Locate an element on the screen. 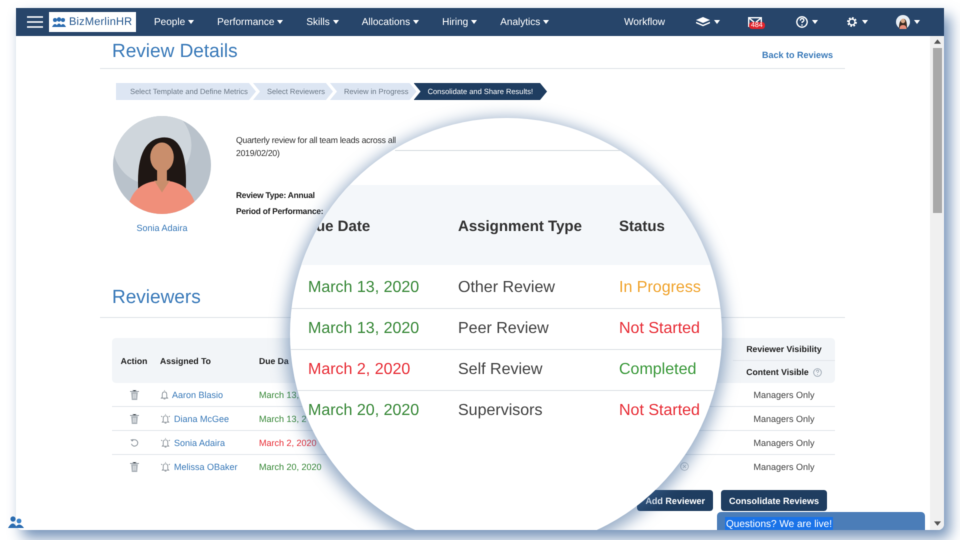 Image resolution: width=960 pixels, height=540 pixels. clear-icon is located at coordinates (684, 466).